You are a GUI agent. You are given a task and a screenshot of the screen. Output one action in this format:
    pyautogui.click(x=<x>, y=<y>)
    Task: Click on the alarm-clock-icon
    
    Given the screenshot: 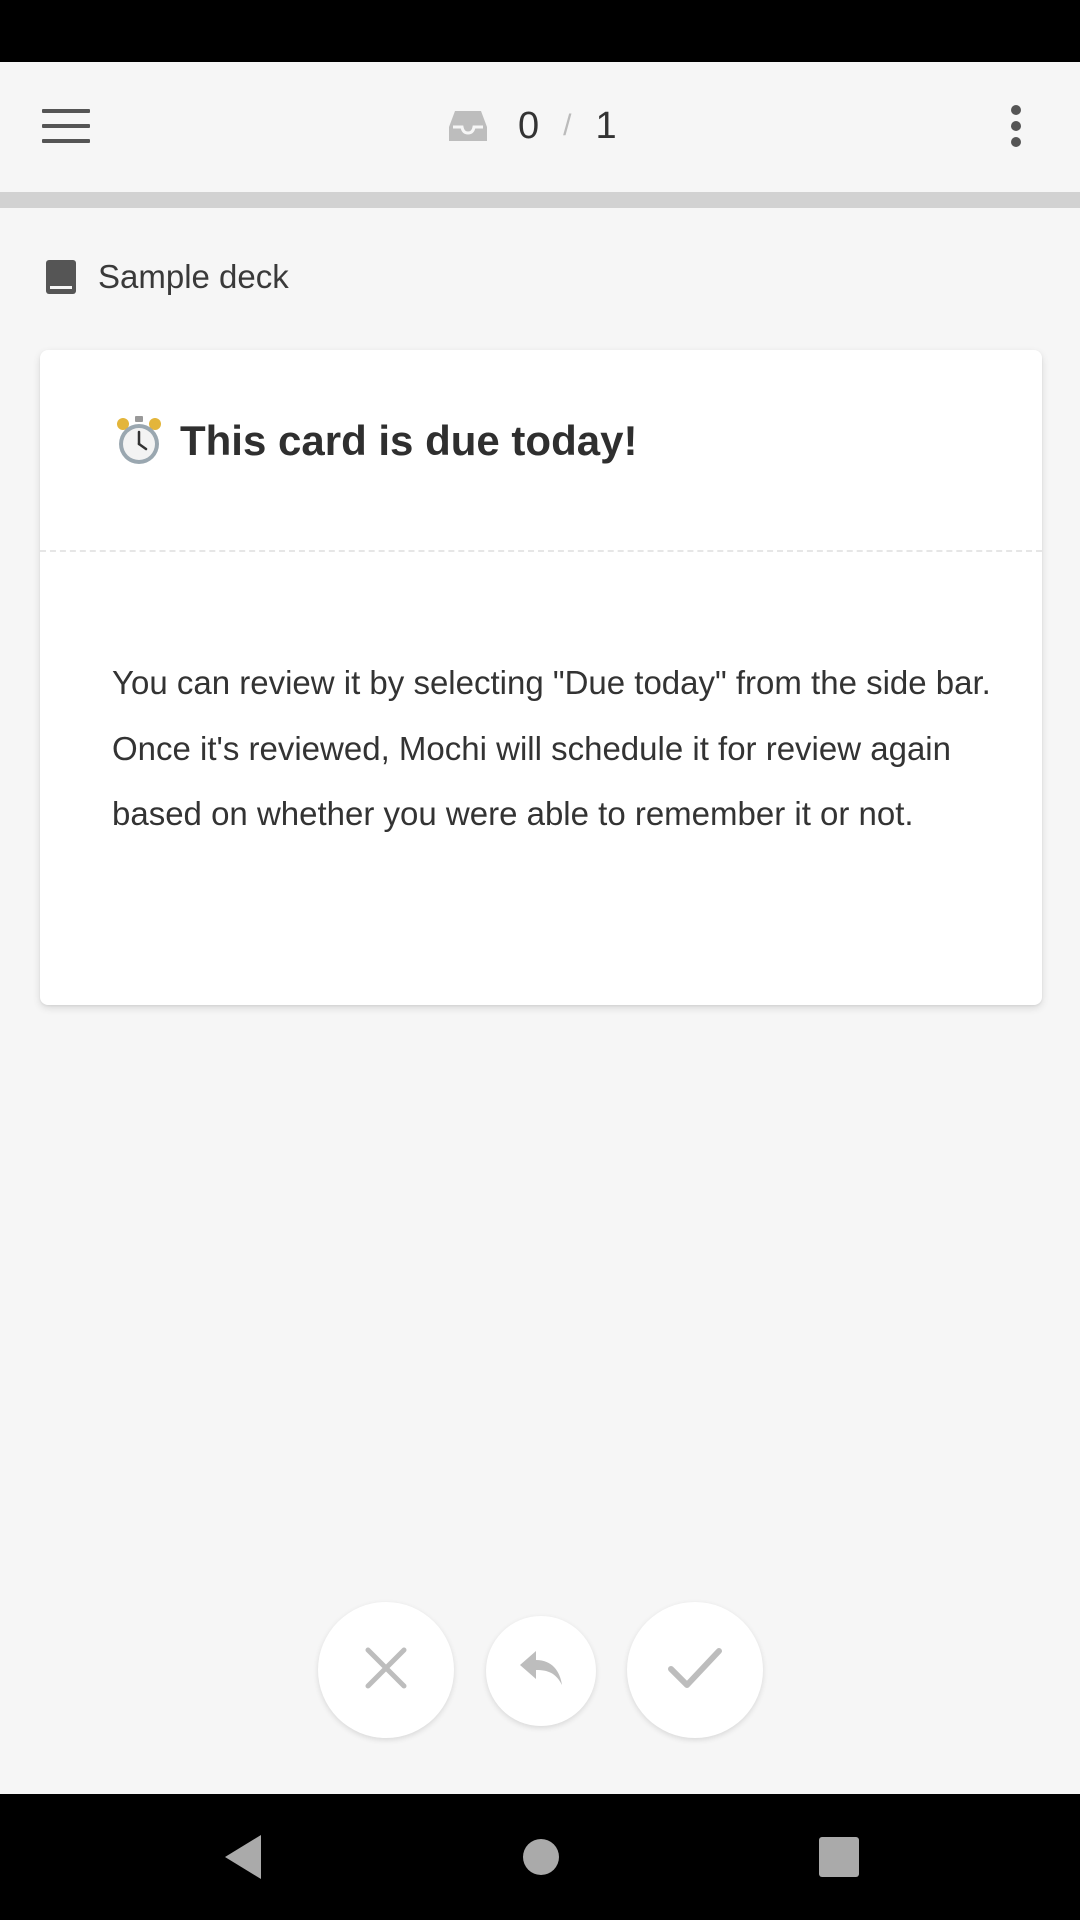 What is the action you would take?
    pyautogui.click(x=139, y=441)
    